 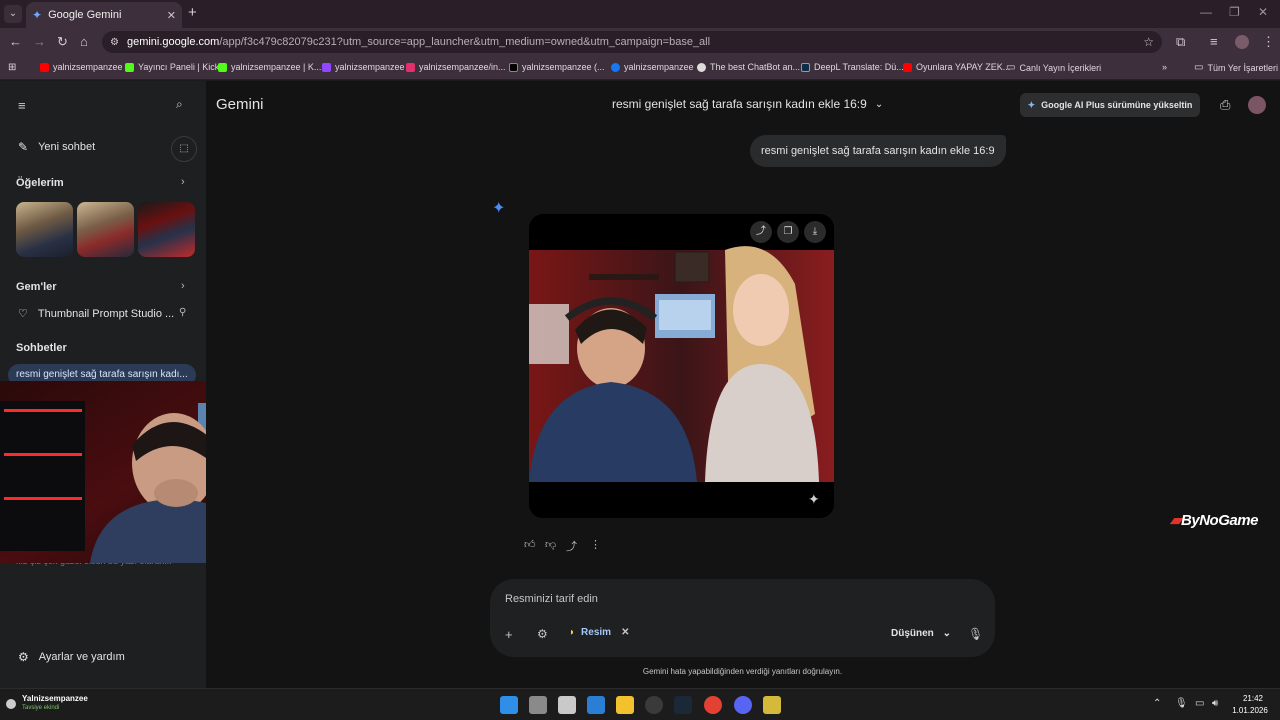 What do you see at coordinates (1236, 67) in the screenshot?
I see `all-bookmarks-folder: ▭ Tüm Yer İşaretleri` at bounding box center [1236, 67].